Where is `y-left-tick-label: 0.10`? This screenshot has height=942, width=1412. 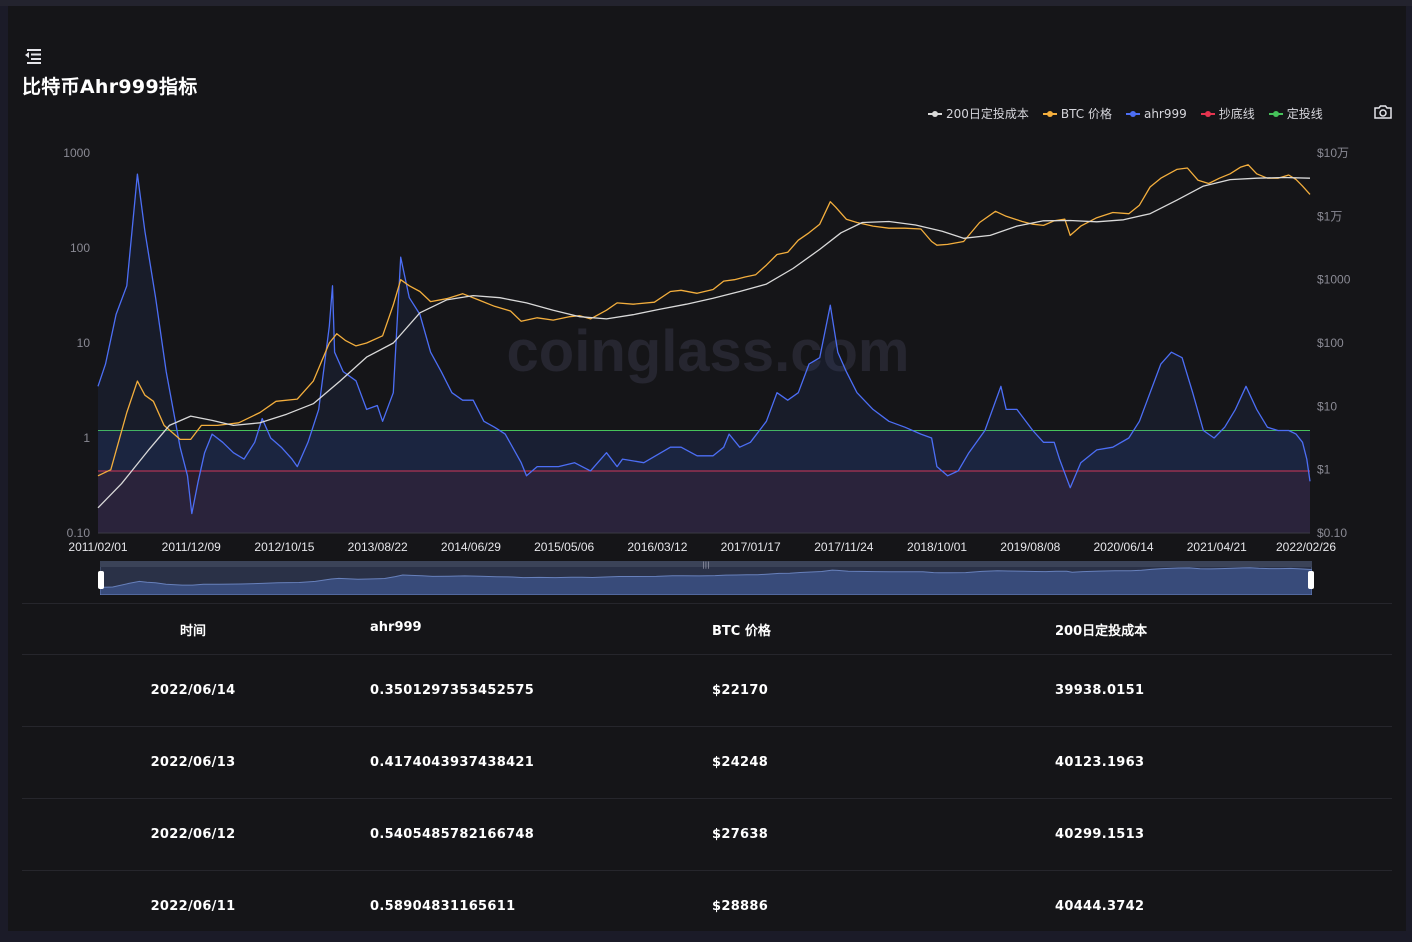 y-left-tick-label: 0.10 is located at coordinates (79, 533).